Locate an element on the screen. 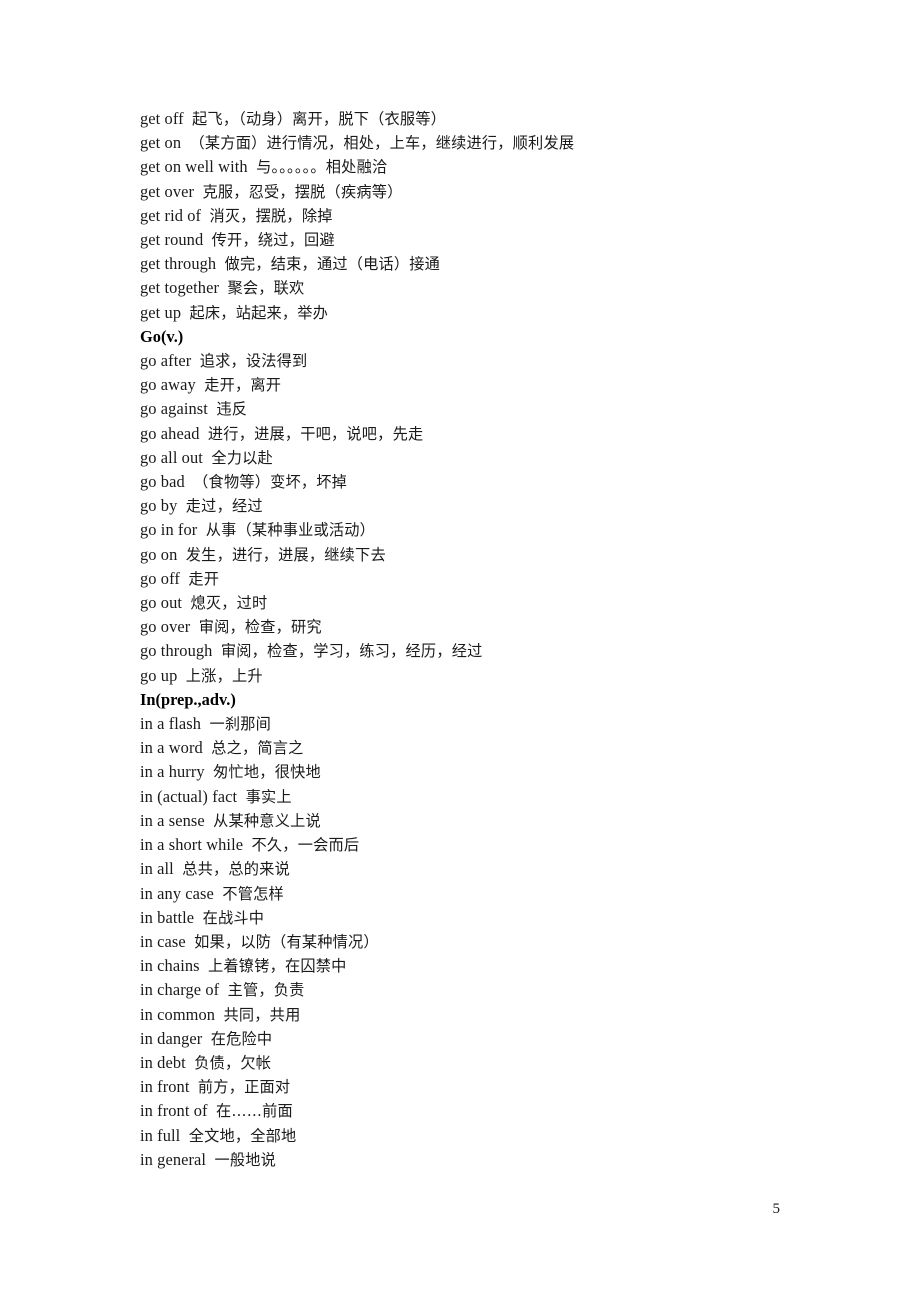 This screenshot has height=1302, width=920. vocabulary-entry: go after 追求，设法得到 is located at coordinates (460, 361).